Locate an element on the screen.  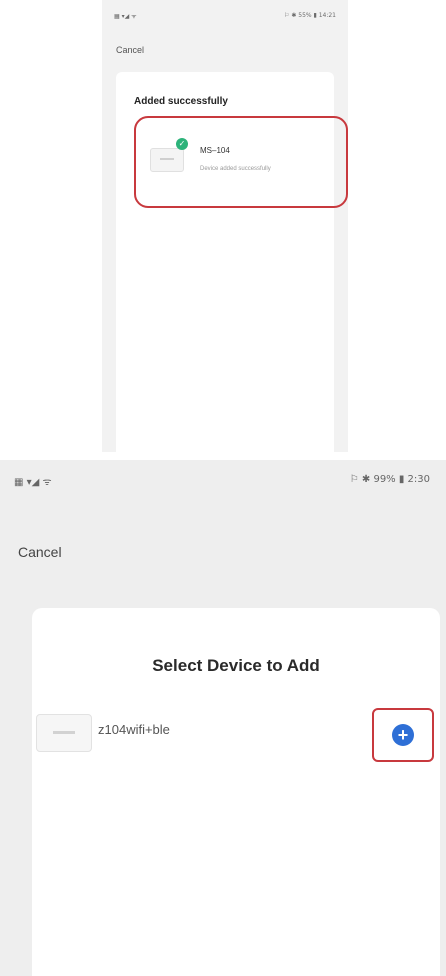
page-title: Select Device to Add is located at coordinates (236, 665).